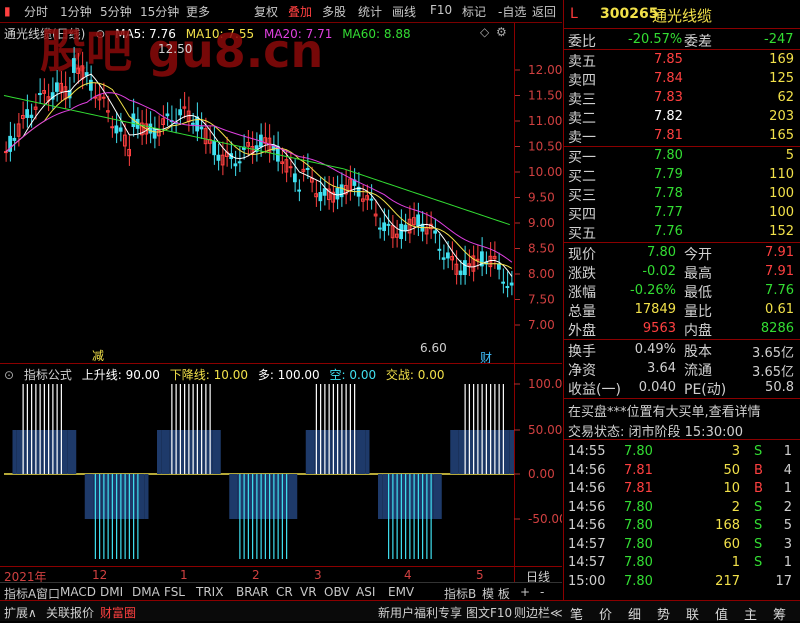 This screenshot has width=800, height=623. I want to click on ytick-label: 7.00, so click(541, 325).